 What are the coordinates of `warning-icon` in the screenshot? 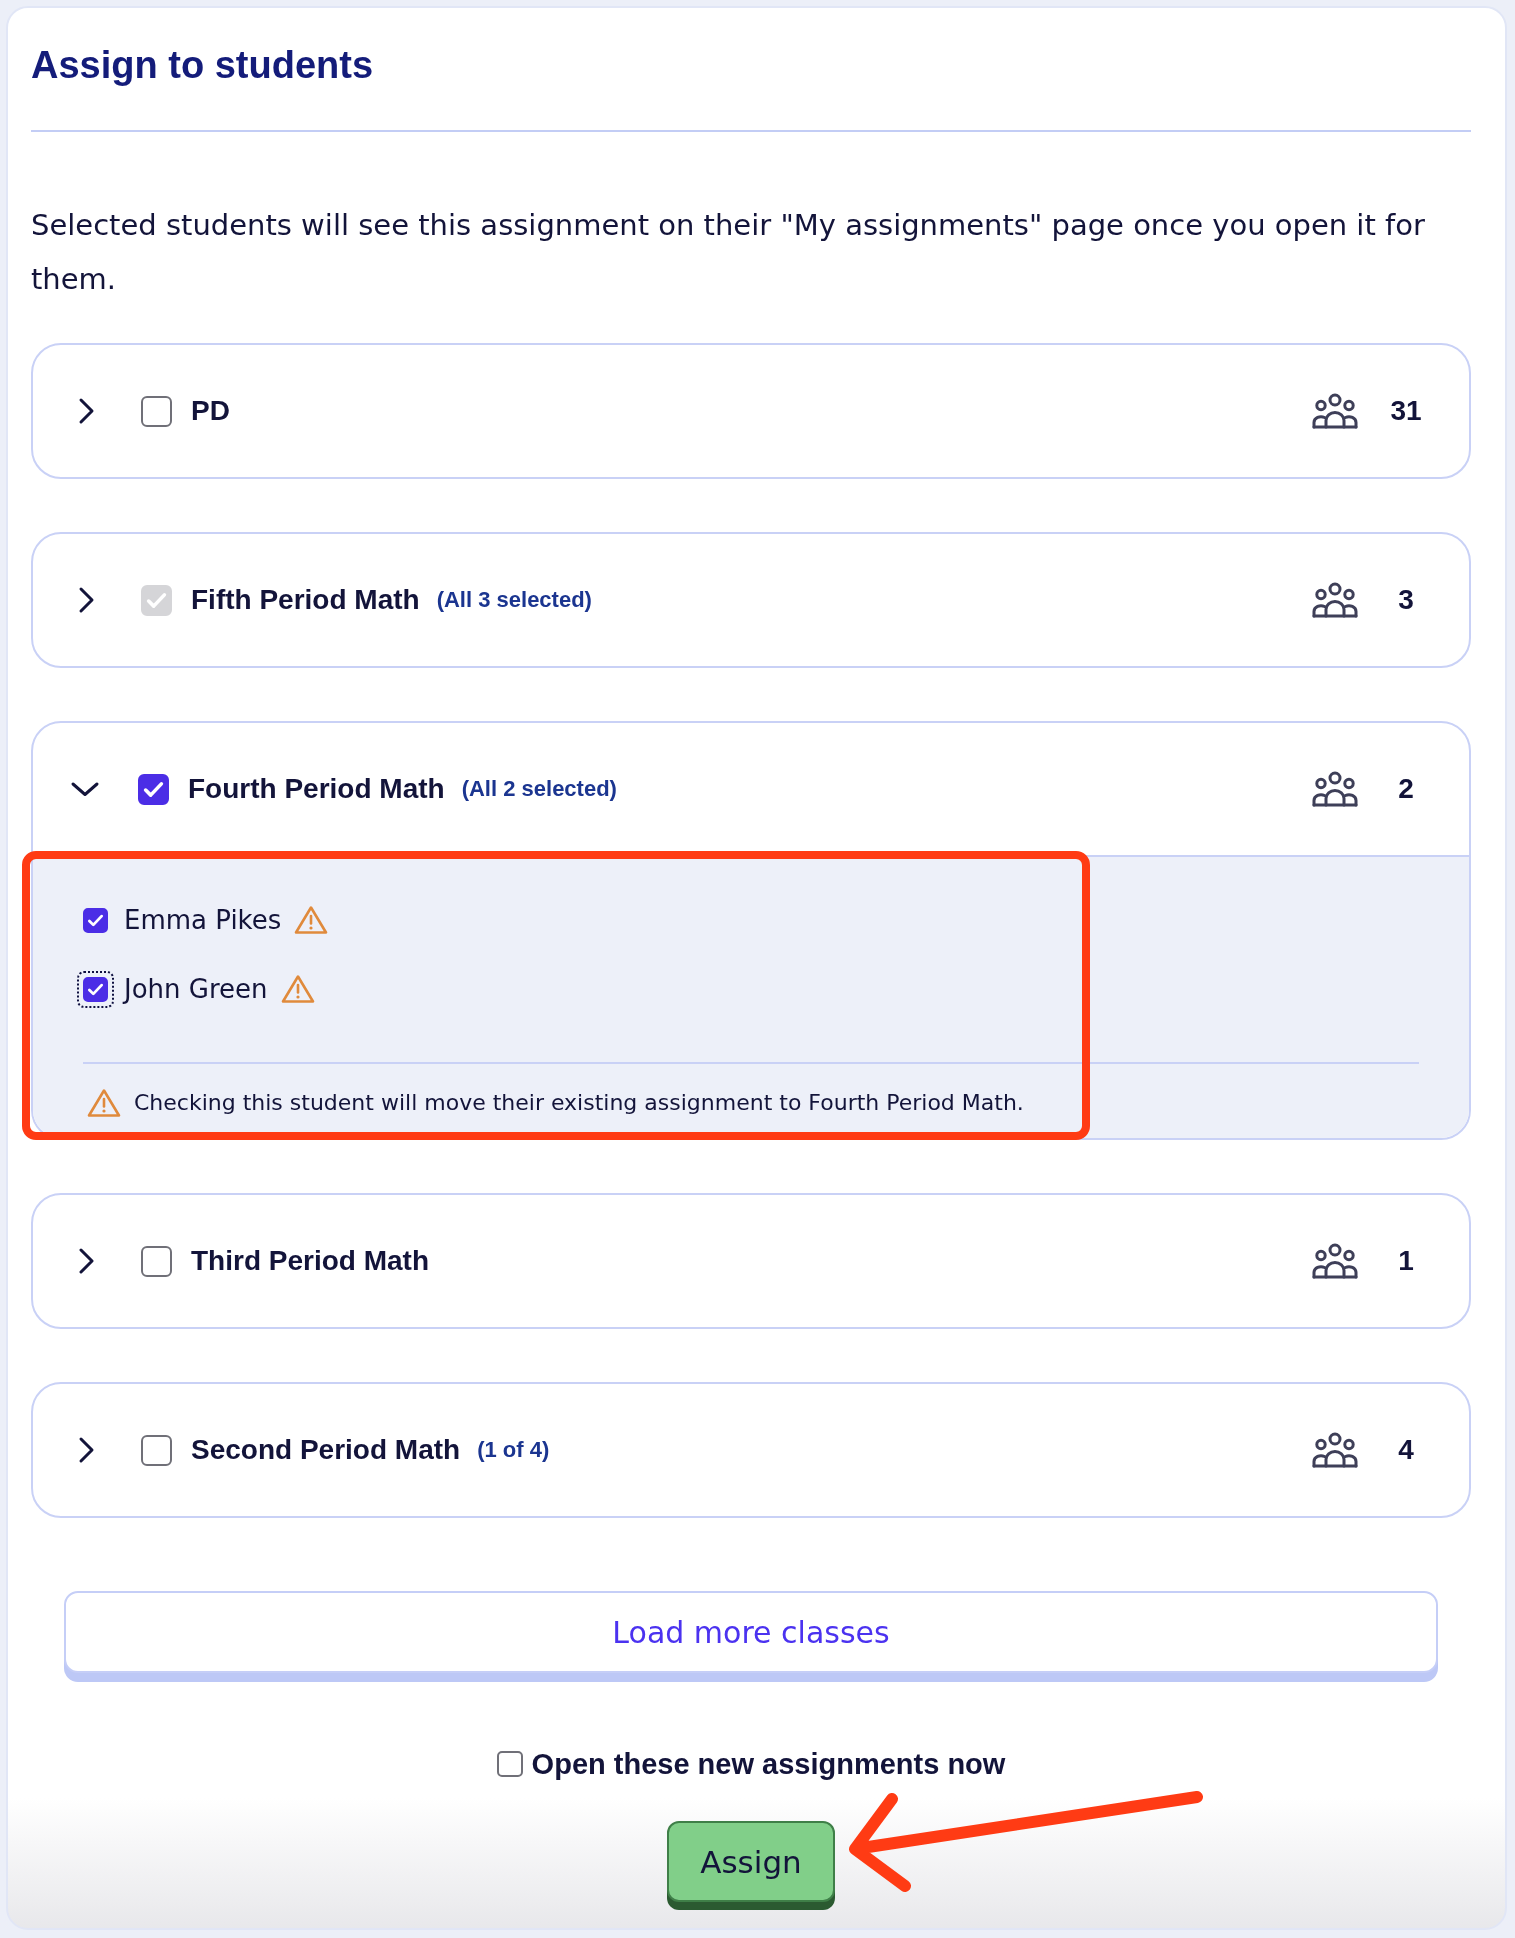 It's located at (104, 1103).